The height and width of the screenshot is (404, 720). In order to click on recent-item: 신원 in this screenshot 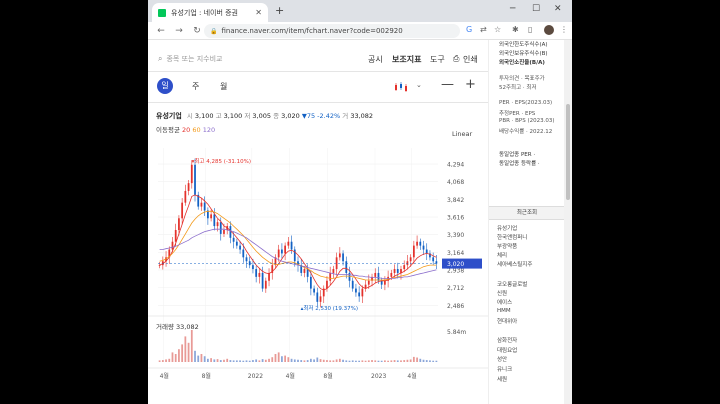, I will do `click(502, 293)`.